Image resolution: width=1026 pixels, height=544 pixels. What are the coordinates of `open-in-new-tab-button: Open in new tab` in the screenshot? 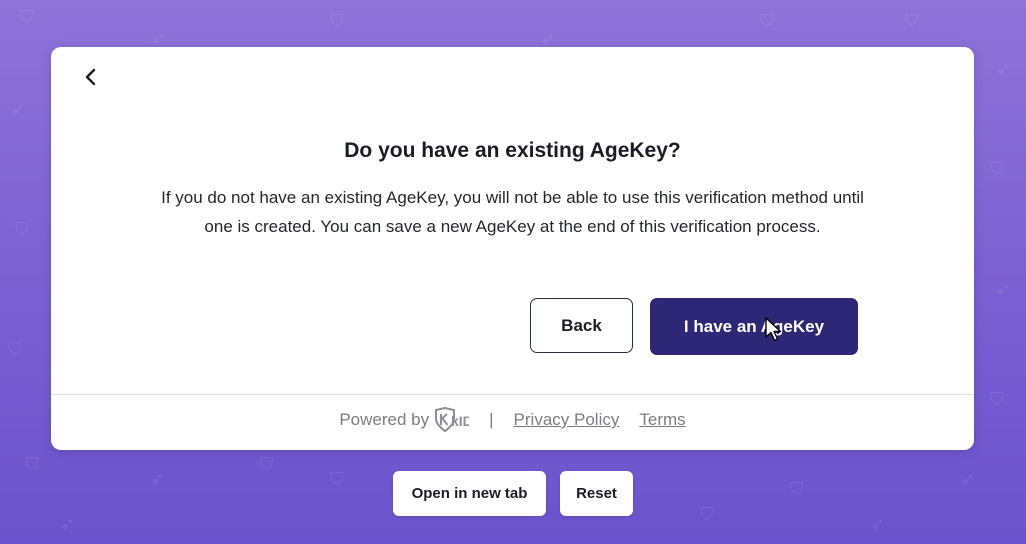 It's located at (469, 493).